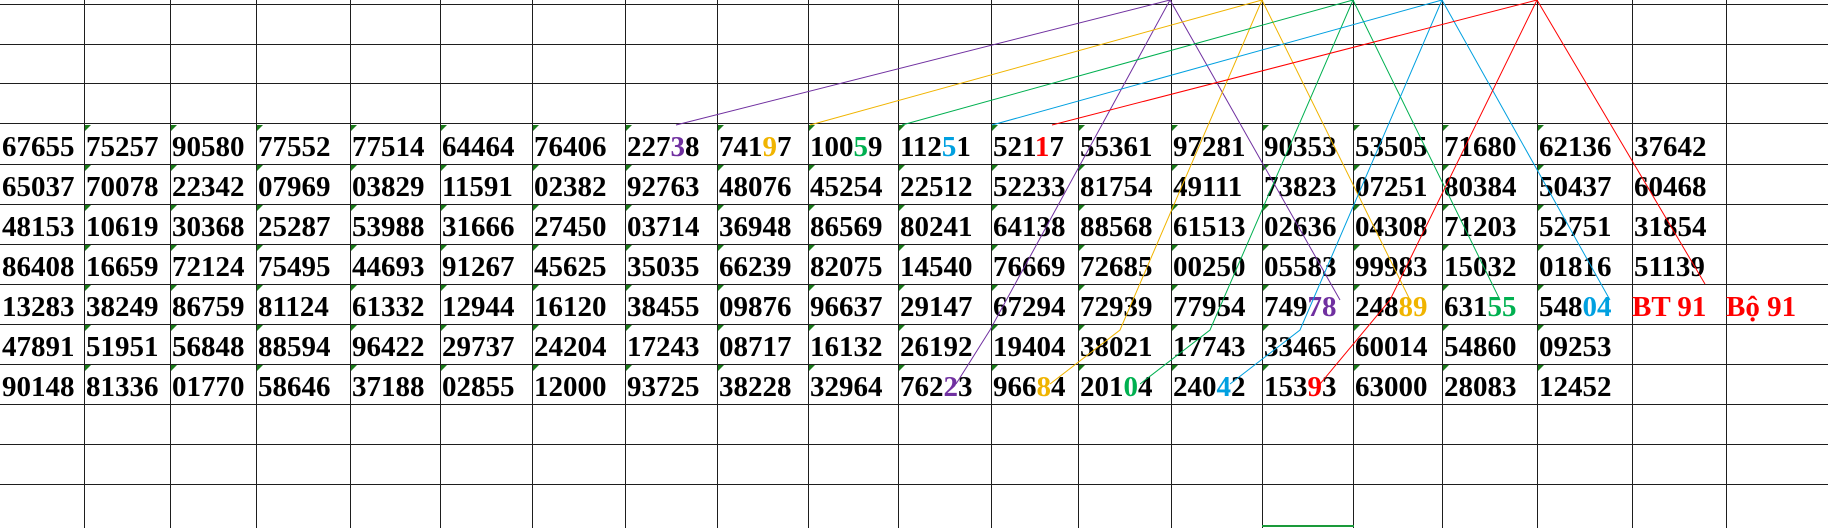 Image resolution: width=1828 pixels, height=528 pixels. I want to click on purple-pattern-line, so click(1063, 192).